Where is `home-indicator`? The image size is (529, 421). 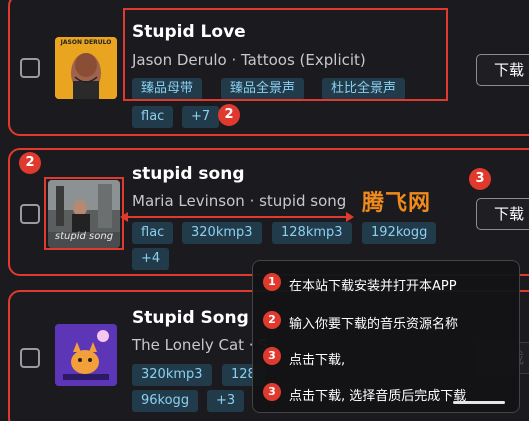 home-indicator is located at coordinates (479, 402).